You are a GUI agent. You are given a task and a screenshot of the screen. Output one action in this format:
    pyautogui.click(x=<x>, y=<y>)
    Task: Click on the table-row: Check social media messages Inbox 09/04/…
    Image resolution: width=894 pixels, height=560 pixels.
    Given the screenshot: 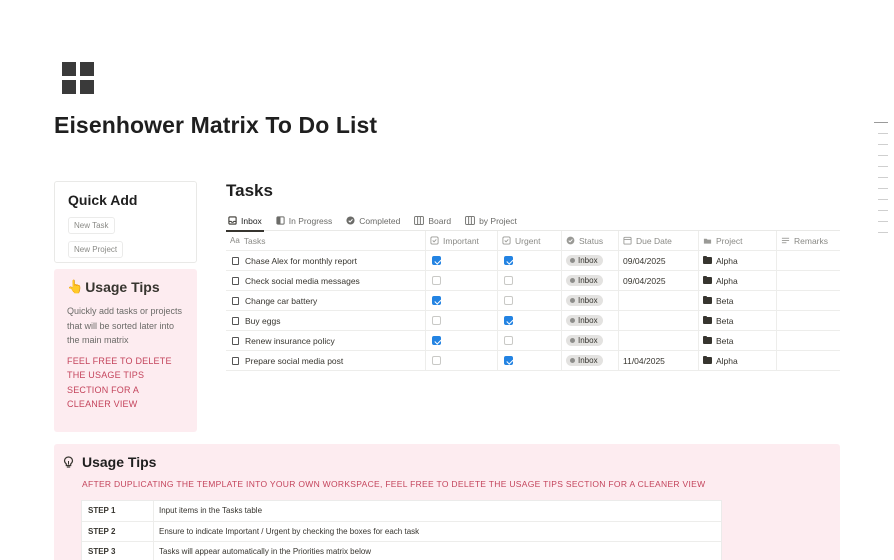 What is the action you would take?
    pyautogui.click(x=533, y=281)
    